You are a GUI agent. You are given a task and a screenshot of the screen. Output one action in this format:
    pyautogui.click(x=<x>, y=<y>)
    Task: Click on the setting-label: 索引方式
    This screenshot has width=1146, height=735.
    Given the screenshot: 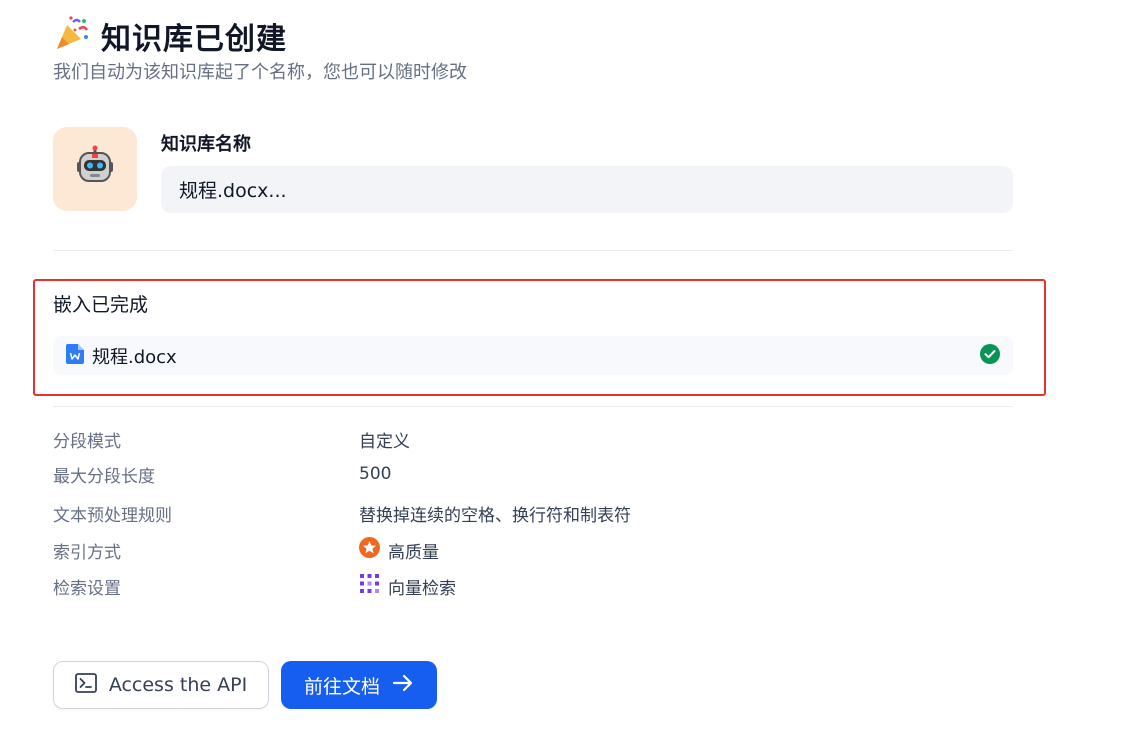 What is the action you would take?
    pyautogui.click(x=87, y=552)
    